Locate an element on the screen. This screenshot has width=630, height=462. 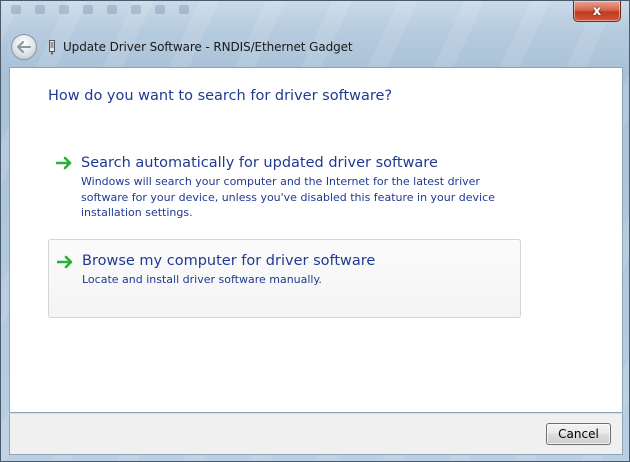
background-taskbar-icons is located at coordinates (136, 9).